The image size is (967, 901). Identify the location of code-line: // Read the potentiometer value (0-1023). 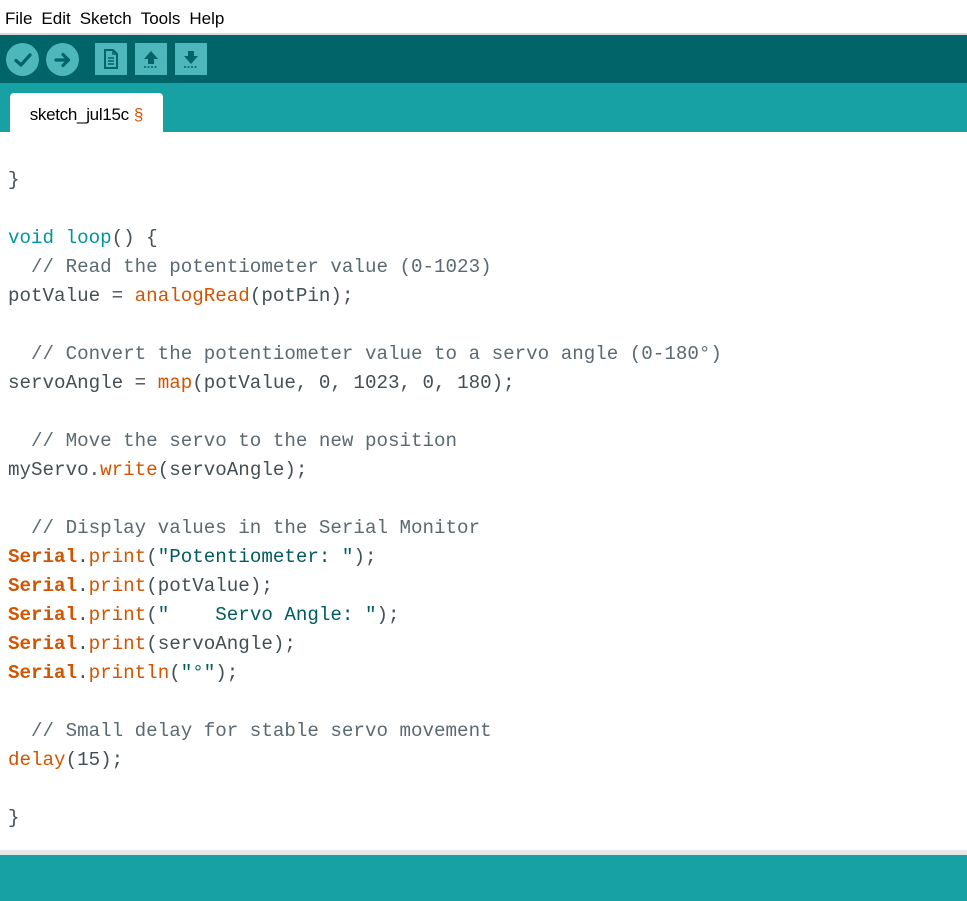
(365, 267).